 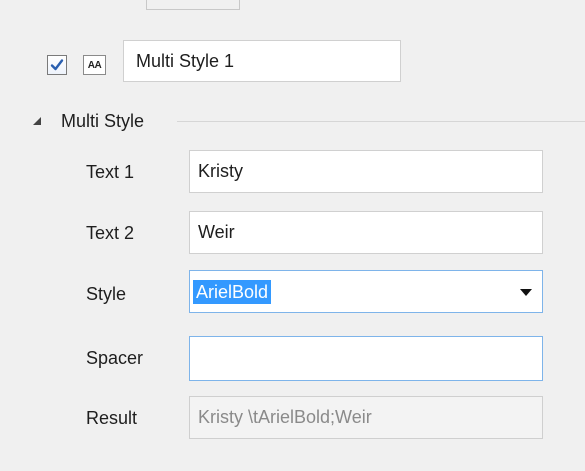 What do you see at coordinates (103, 121) in the screenshot?
I see `section-title: Multi Style` at bounding box center [103, 121].